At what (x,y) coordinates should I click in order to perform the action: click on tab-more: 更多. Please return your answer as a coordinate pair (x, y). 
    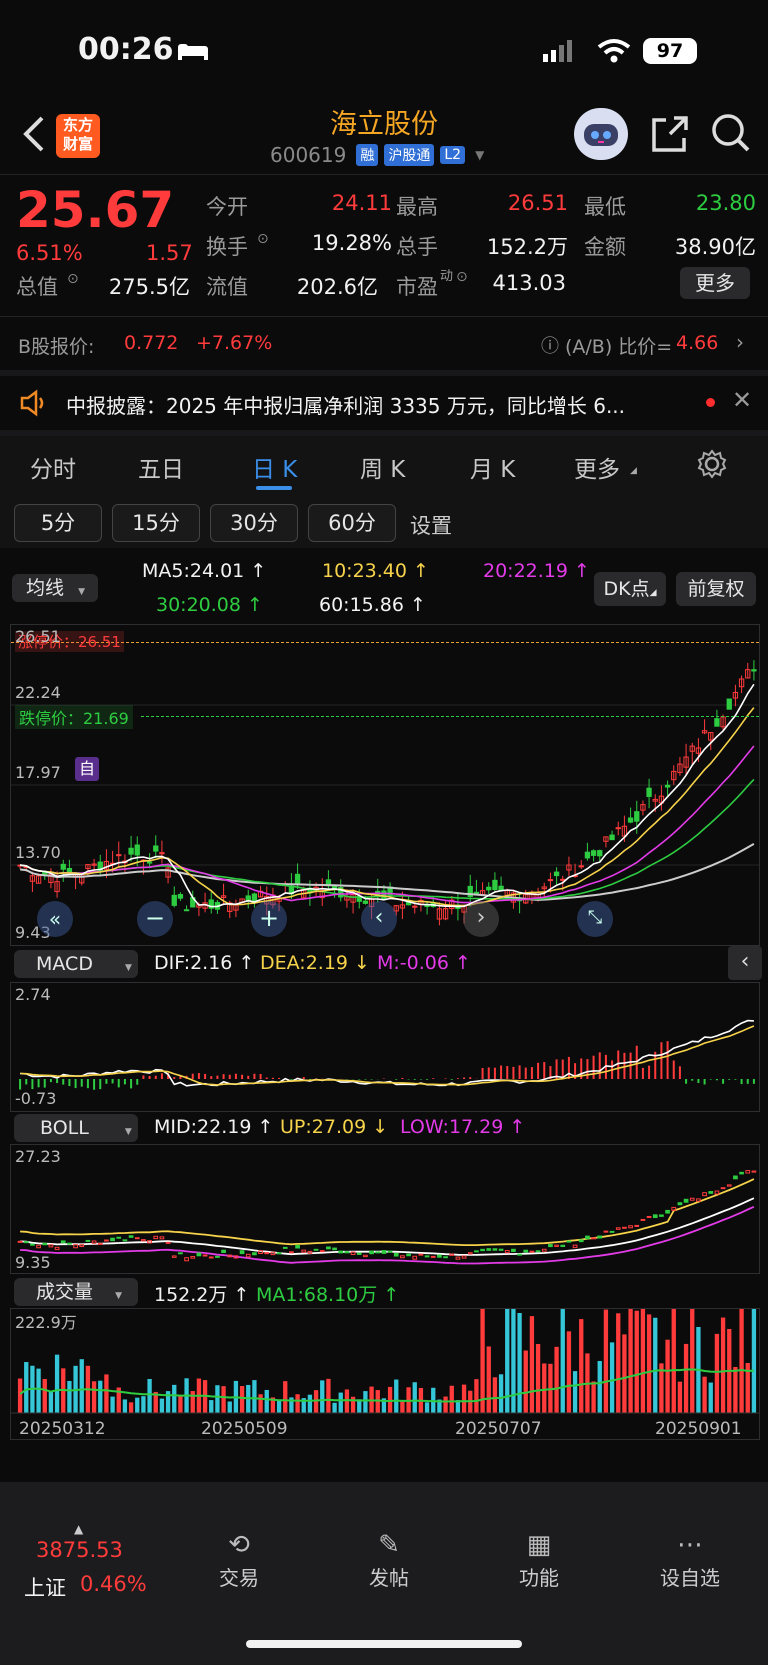
    Looking at the image, I should click on (597, 467).